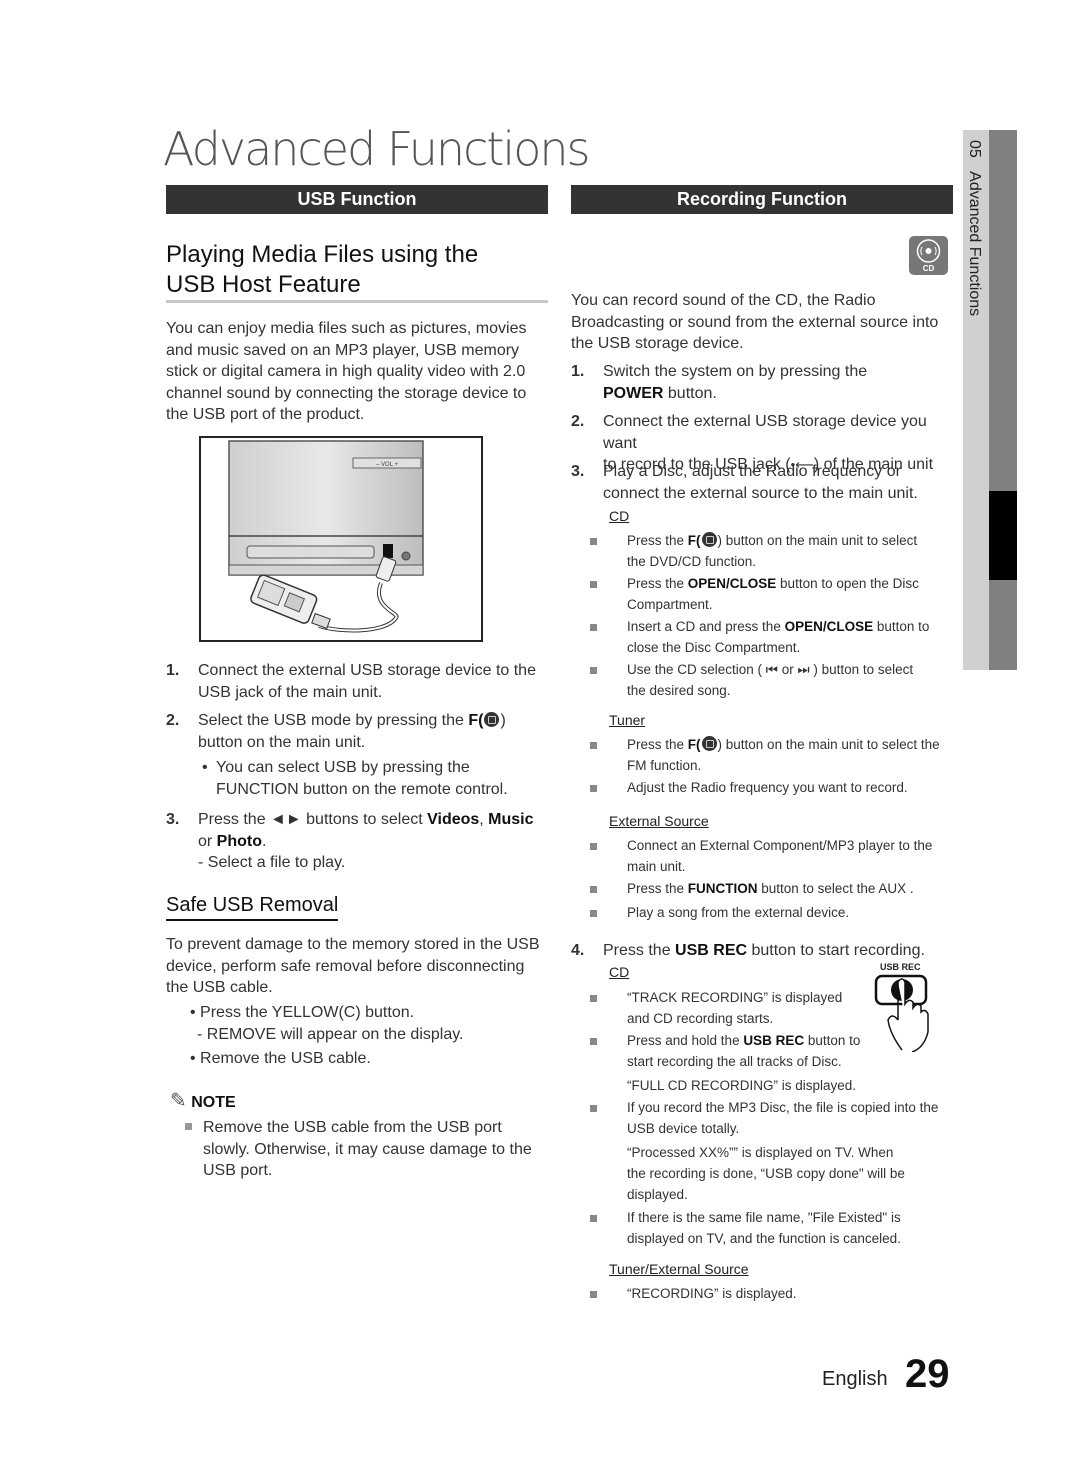  I want to click on item-text: Insert a CD and press the, so click(706, 626).